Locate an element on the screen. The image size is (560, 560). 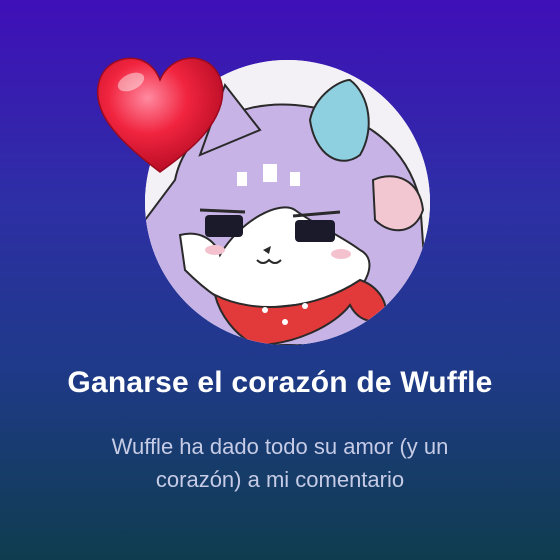
heart-icon is located at coordinates (160, 114).